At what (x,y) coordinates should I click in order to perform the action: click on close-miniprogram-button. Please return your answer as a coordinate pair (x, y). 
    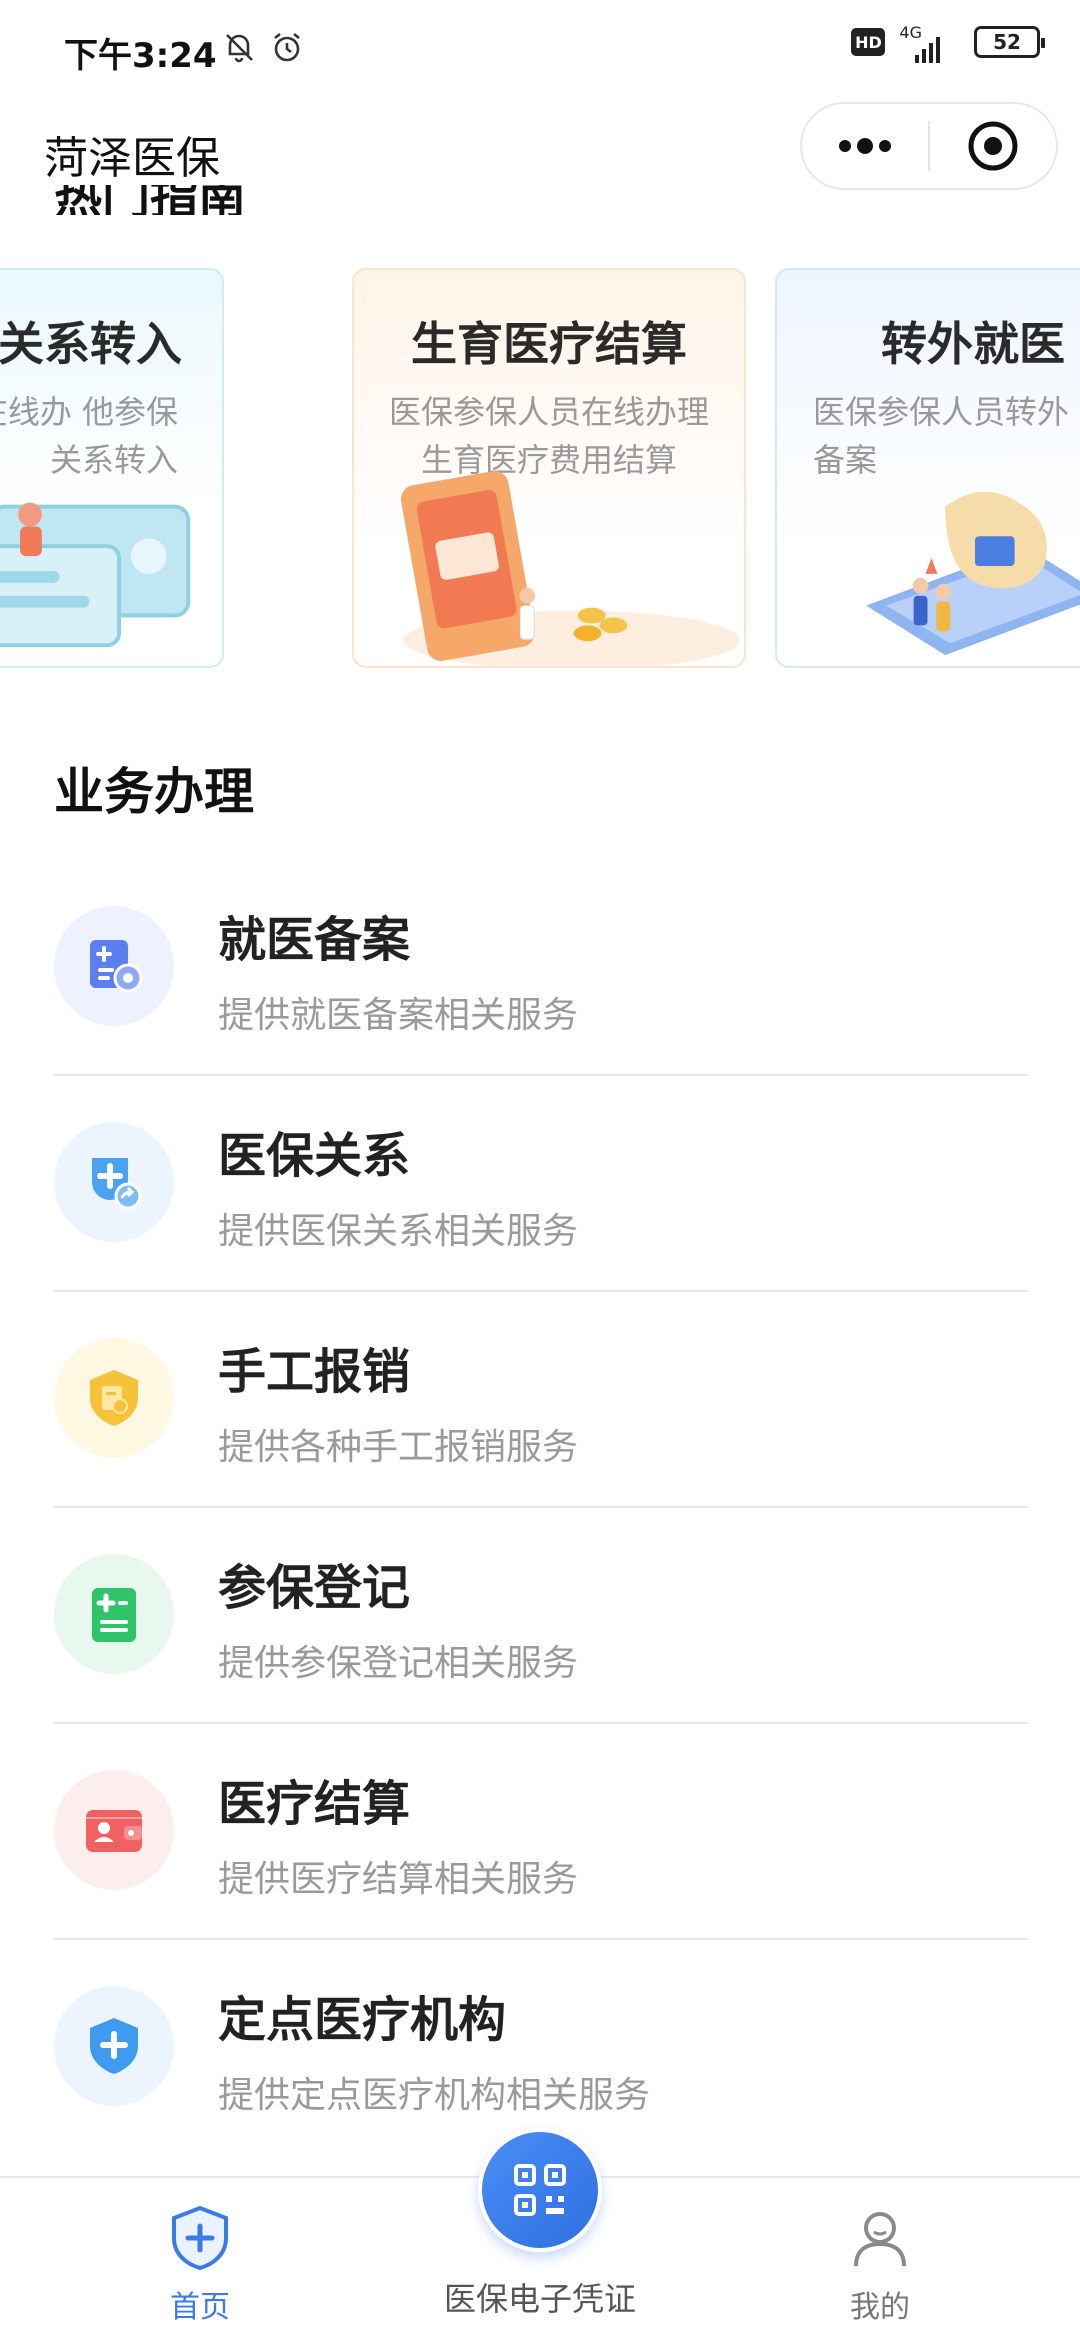
    Looking at the image, I should click on (993, 146).